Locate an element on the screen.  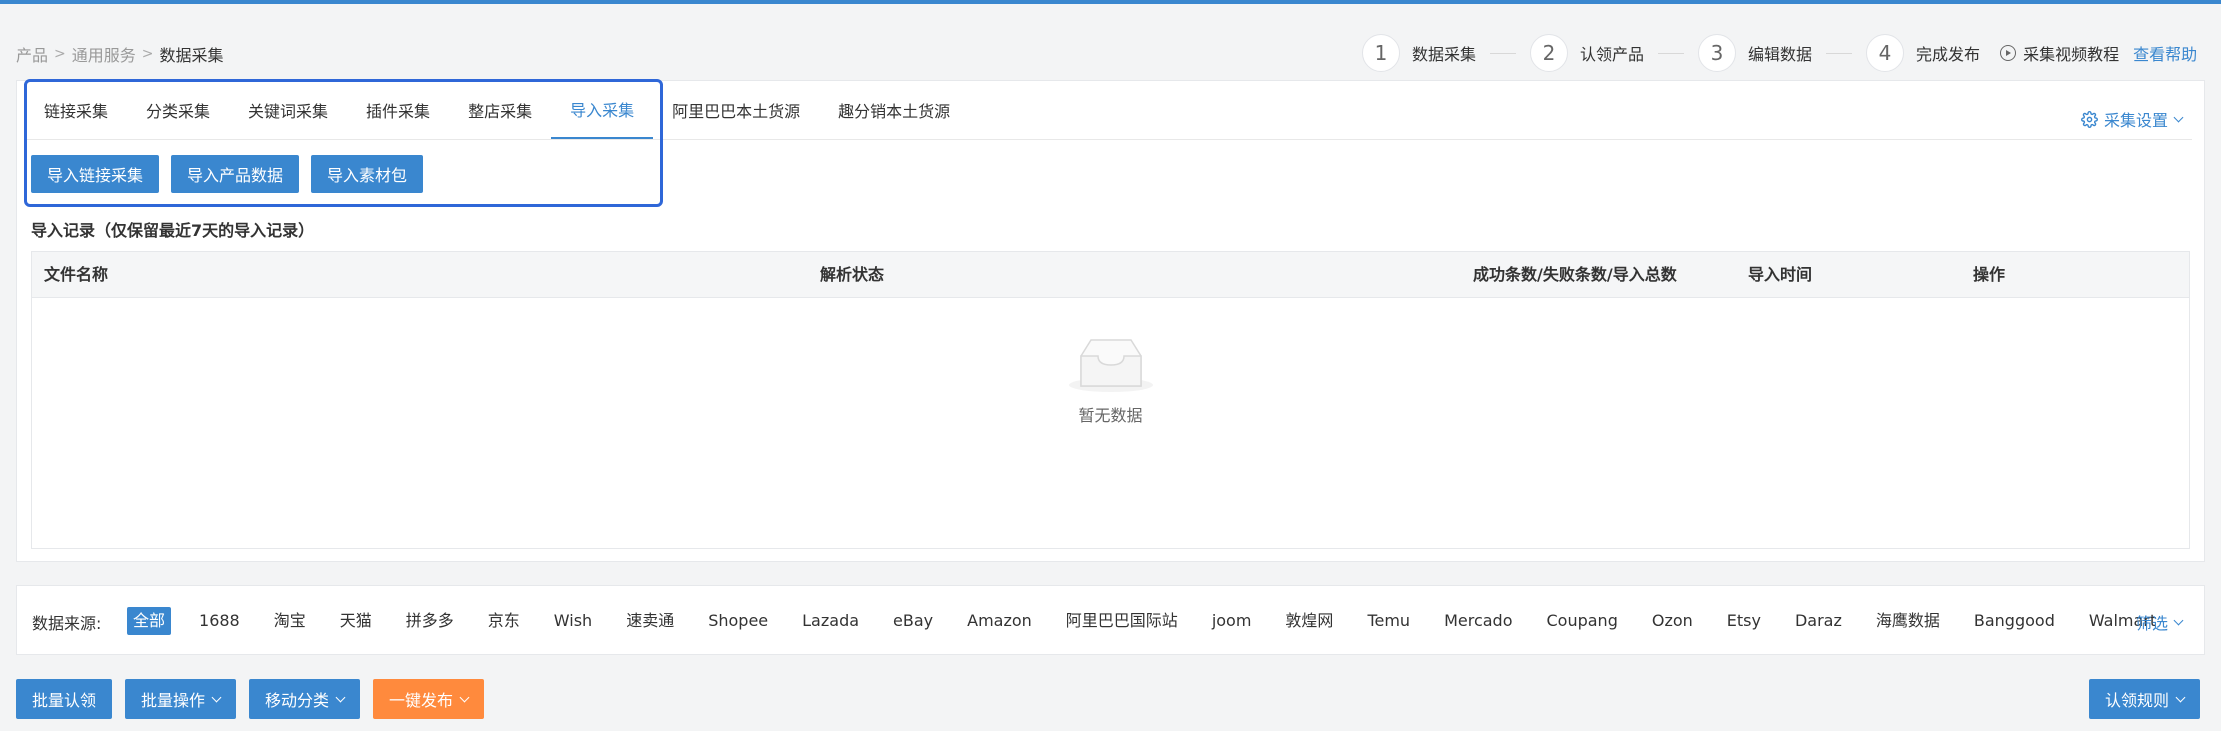
step-edit: 3 编辑数据 is located at coordinates (1755, 53).